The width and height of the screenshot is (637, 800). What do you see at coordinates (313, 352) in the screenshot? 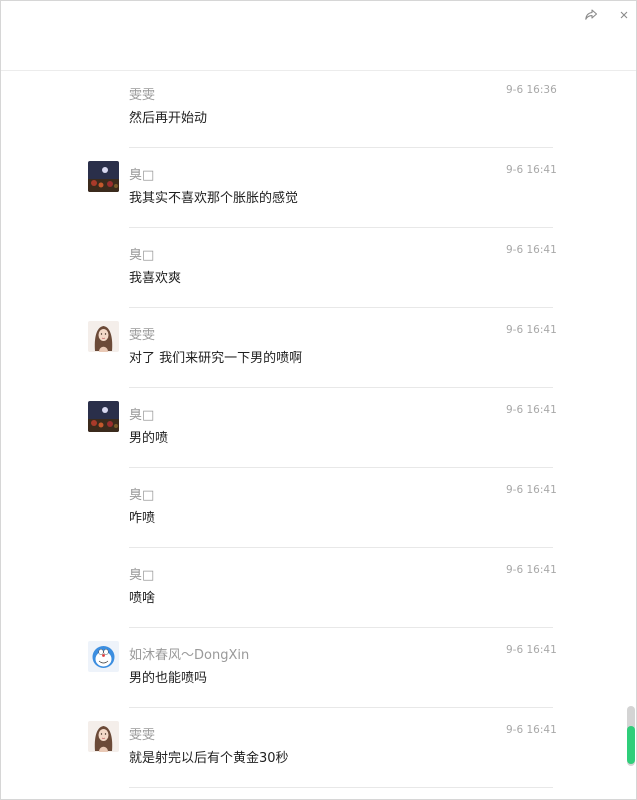
I see `message-item: 雯雯 9-6 16:41 对了 我们来研究一下男的喷啊` at bounding box center [313, 352].